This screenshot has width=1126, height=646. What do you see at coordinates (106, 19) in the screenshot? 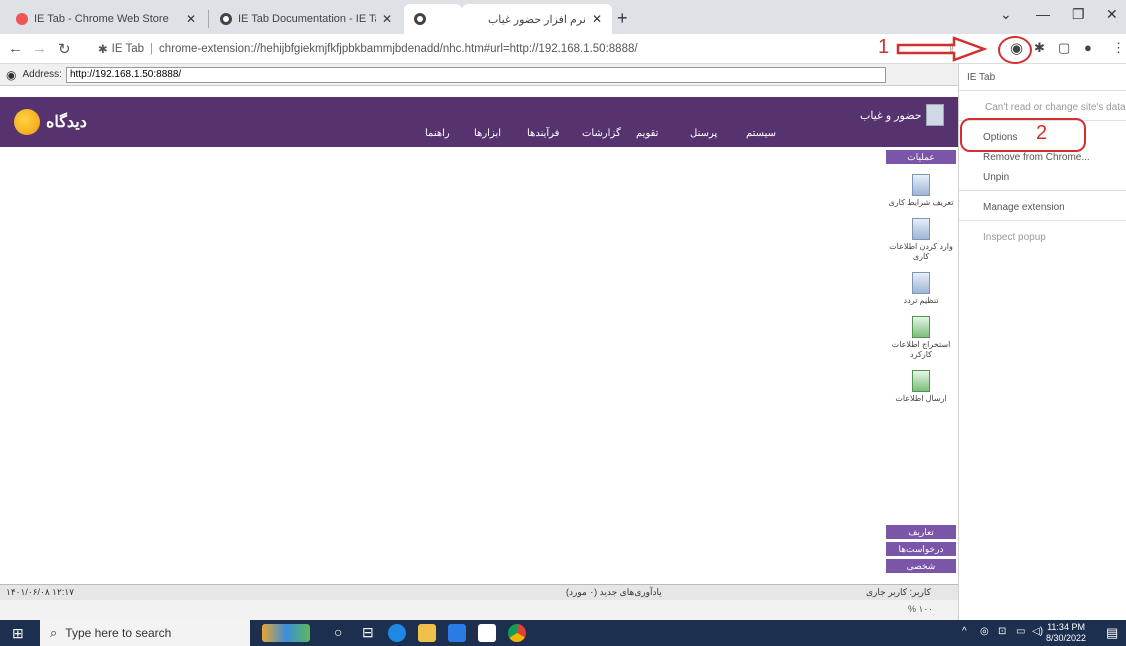
I see `tab-ie-tab-store: IE Tab - Chrome Web Store ✕` at bounding box center [106, 19].